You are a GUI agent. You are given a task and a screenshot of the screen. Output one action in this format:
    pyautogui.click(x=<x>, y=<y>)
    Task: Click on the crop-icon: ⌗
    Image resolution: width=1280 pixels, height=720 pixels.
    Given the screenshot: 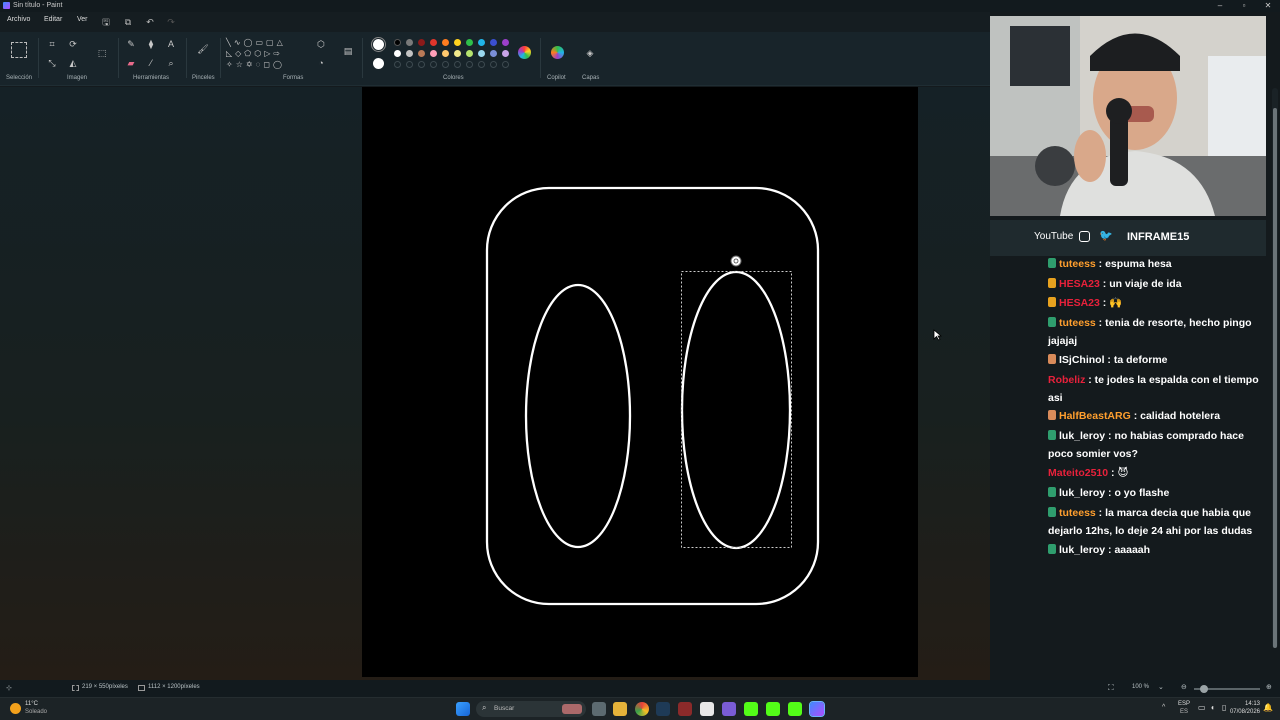 What is the action you would take?
    pyautogui.click(x=52, y=44)
    